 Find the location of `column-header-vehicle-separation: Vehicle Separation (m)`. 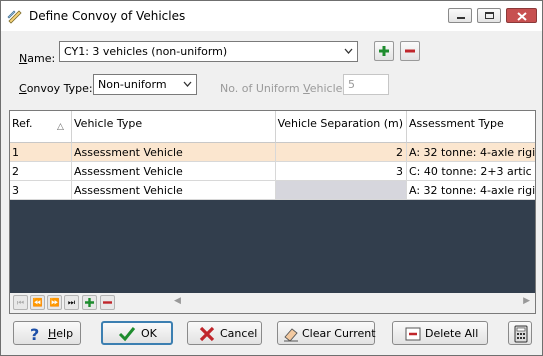

column-header-vehicle-separation: Vehicle Separation (m) is located at coordinates (341, 127).